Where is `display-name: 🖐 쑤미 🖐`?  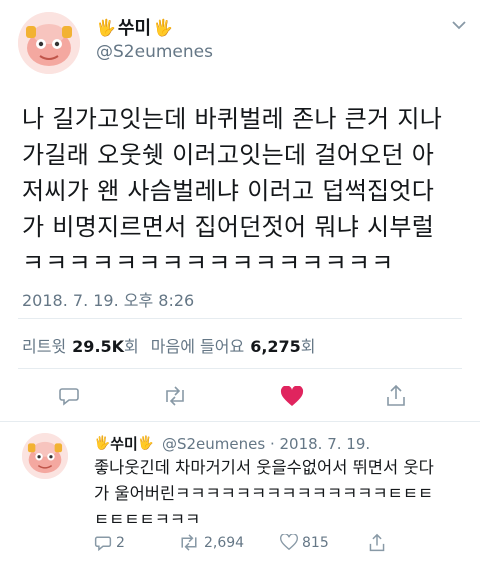
display-name: 🖐 쑤미 🖐 is located at coordinates (134, 27).